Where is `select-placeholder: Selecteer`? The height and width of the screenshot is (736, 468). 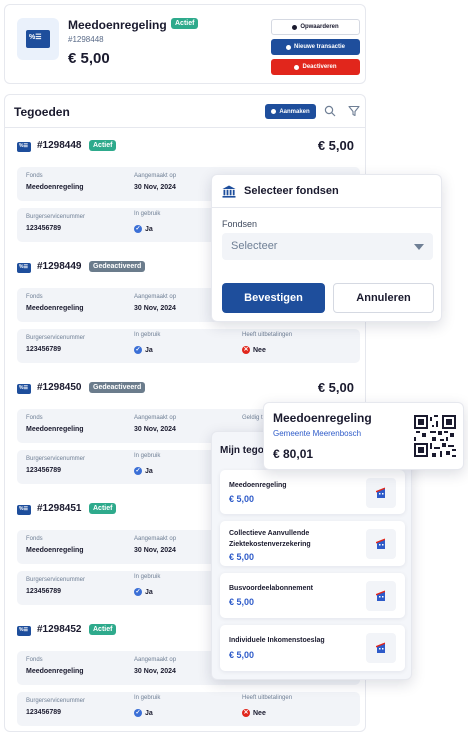
select-placeholder: Selecteer is located at coordinates (254, 246).